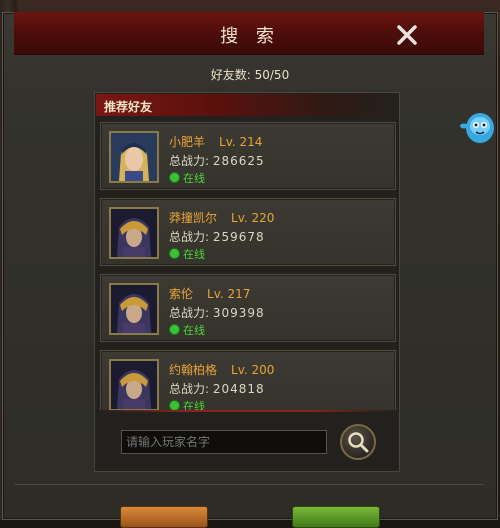 The height and width of the screenshot is (528, 500). I want to click on search-button, so click(358, 442).